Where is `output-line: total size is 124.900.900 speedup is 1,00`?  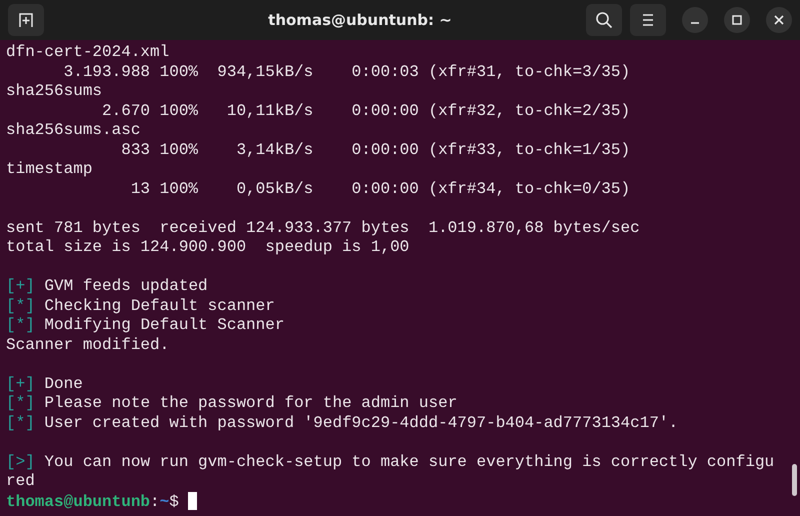
output-line: total size is 124.900.900 speedup is 1,00 is located at coordinates (208, 247).